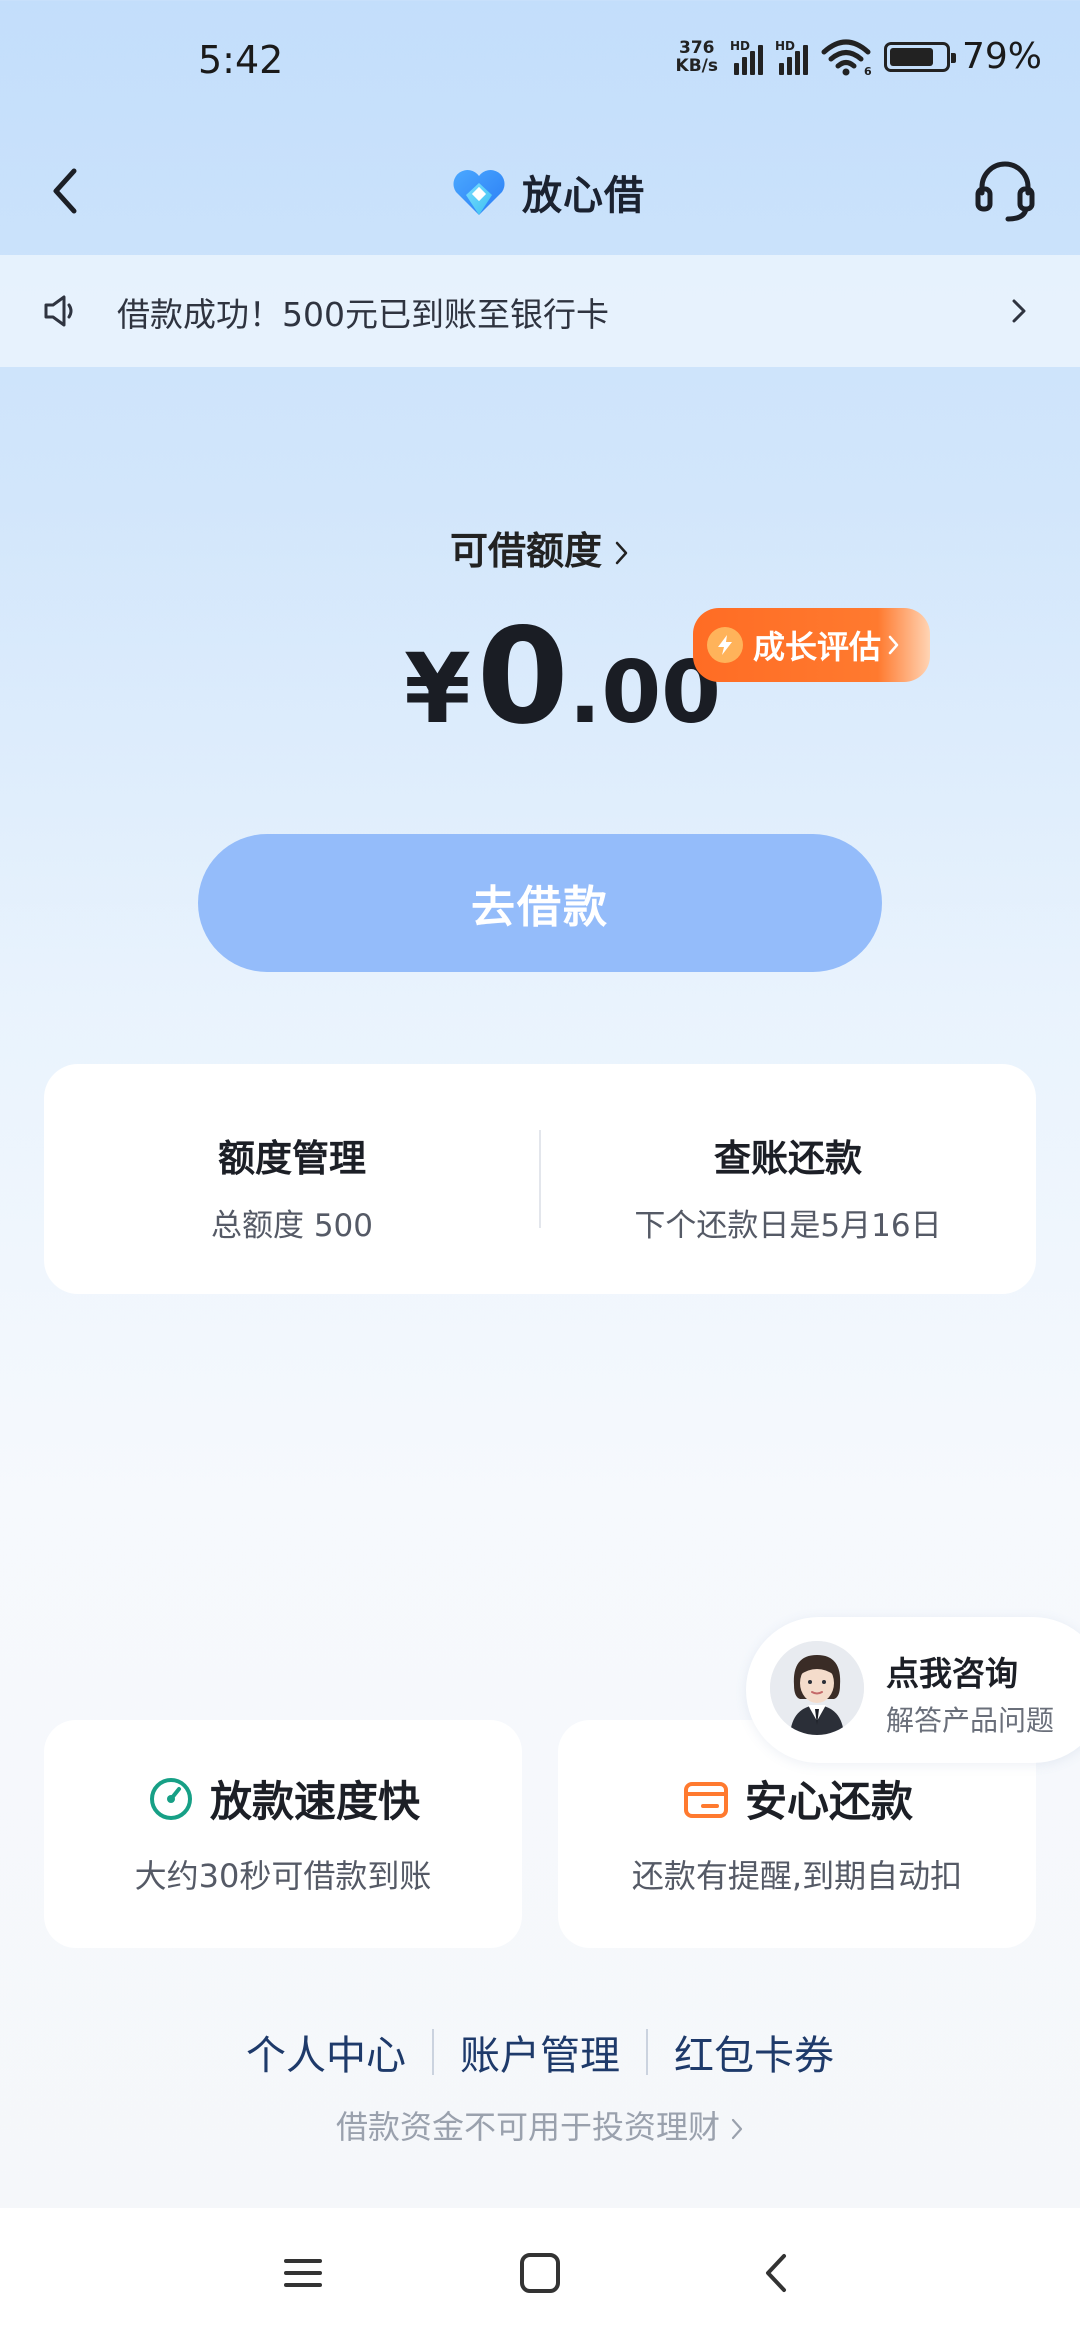  What do you see at coordinates (540, 903) in the screenshot?
I see `borrow-button: 去借款` at bounding box center [540, 903].